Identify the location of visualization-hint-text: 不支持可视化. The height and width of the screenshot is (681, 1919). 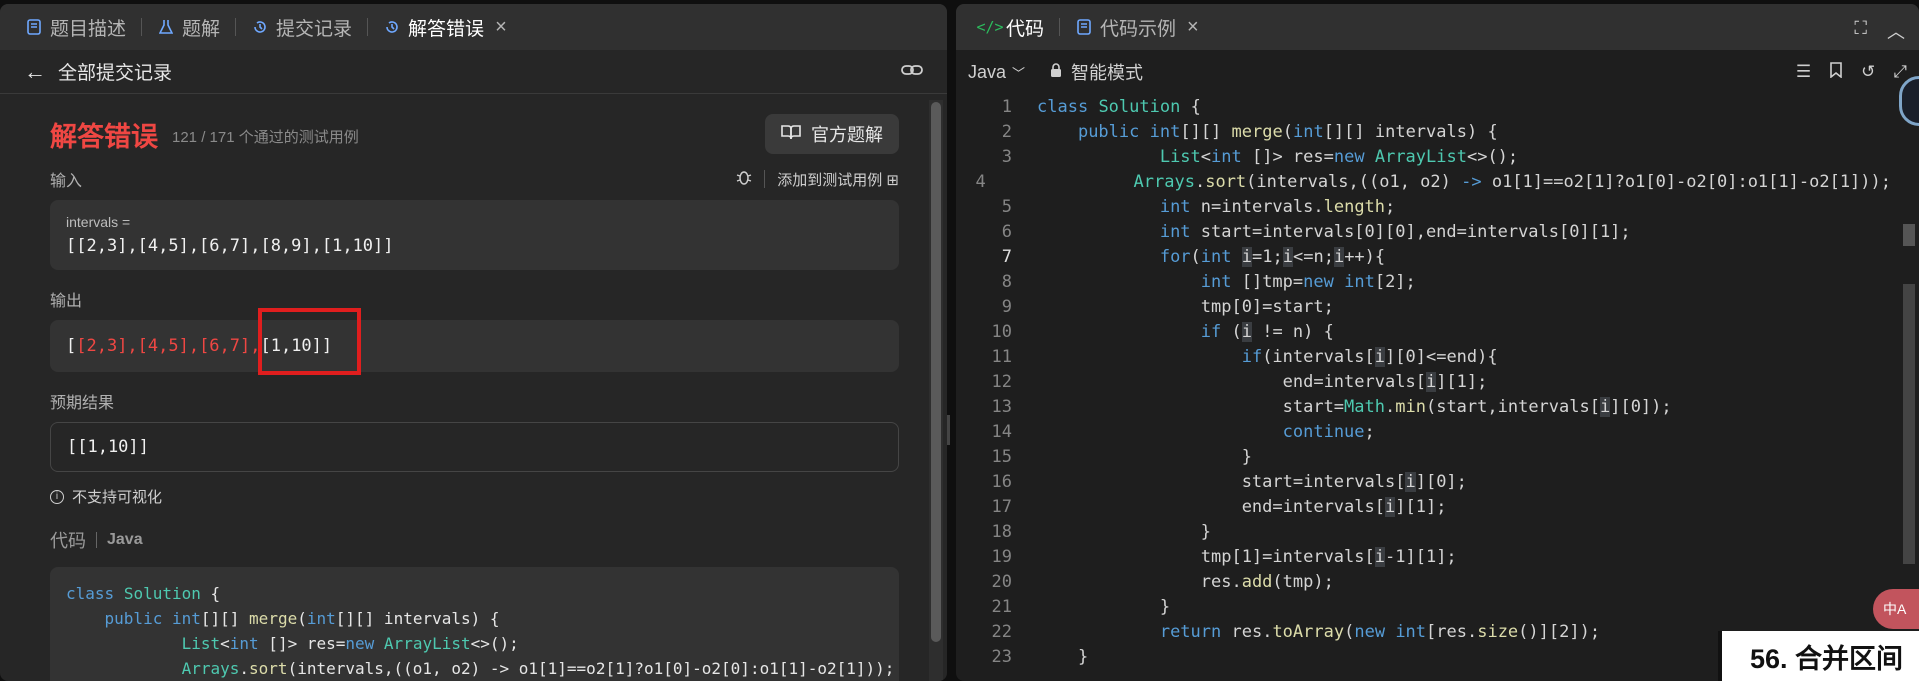
(117, 497).